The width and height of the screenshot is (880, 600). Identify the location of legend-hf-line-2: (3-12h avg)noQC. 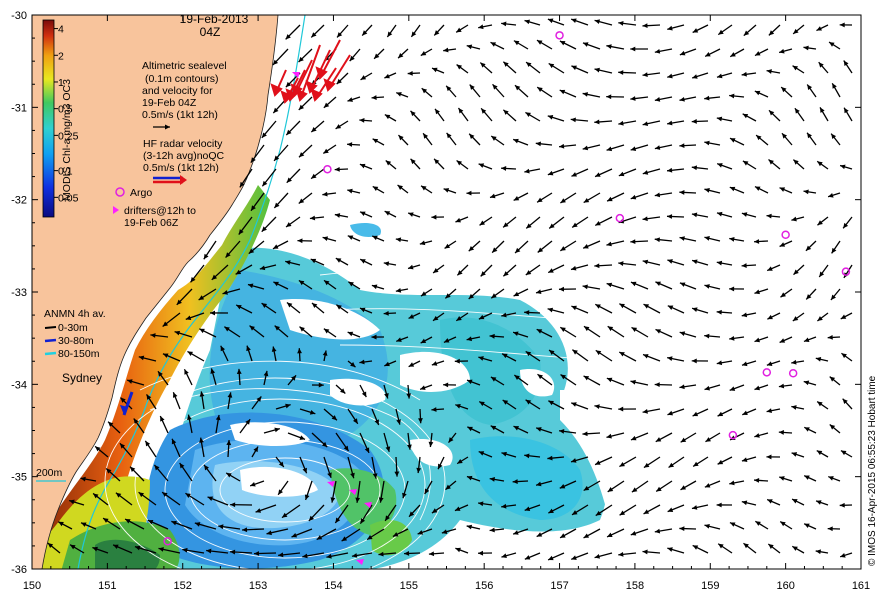
(184, 156).